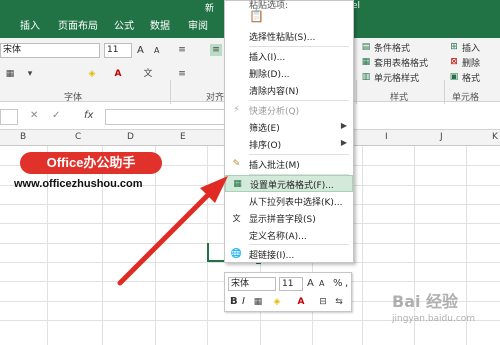  Describe the element at coordinates (425, 301) in the screenshot. I see `watermark-logo: Bai 经验` at that location.